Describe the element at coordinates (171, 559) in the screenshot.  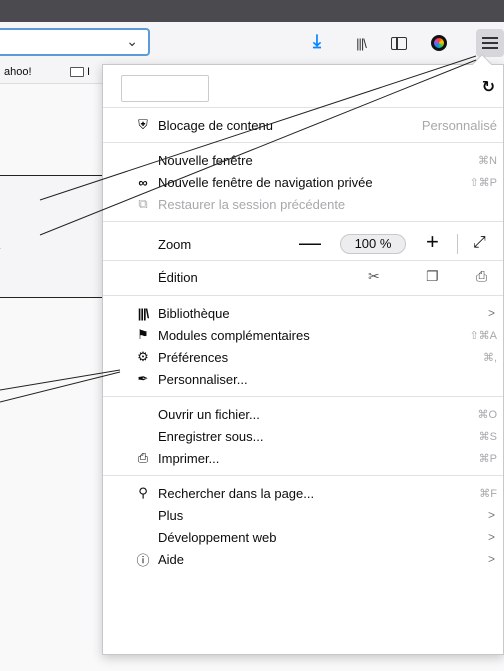
I see `menu-item-label: Aide` at that location.